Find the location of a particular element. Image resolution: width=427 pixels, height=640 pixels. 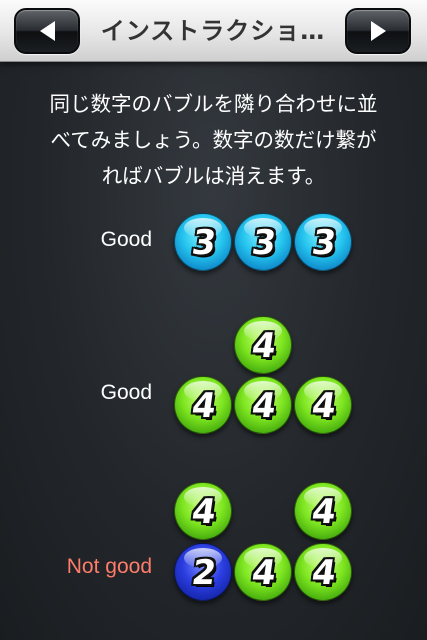

instructions-line-3: ればバブルは消えます。 is located at coordinates (213, 176).